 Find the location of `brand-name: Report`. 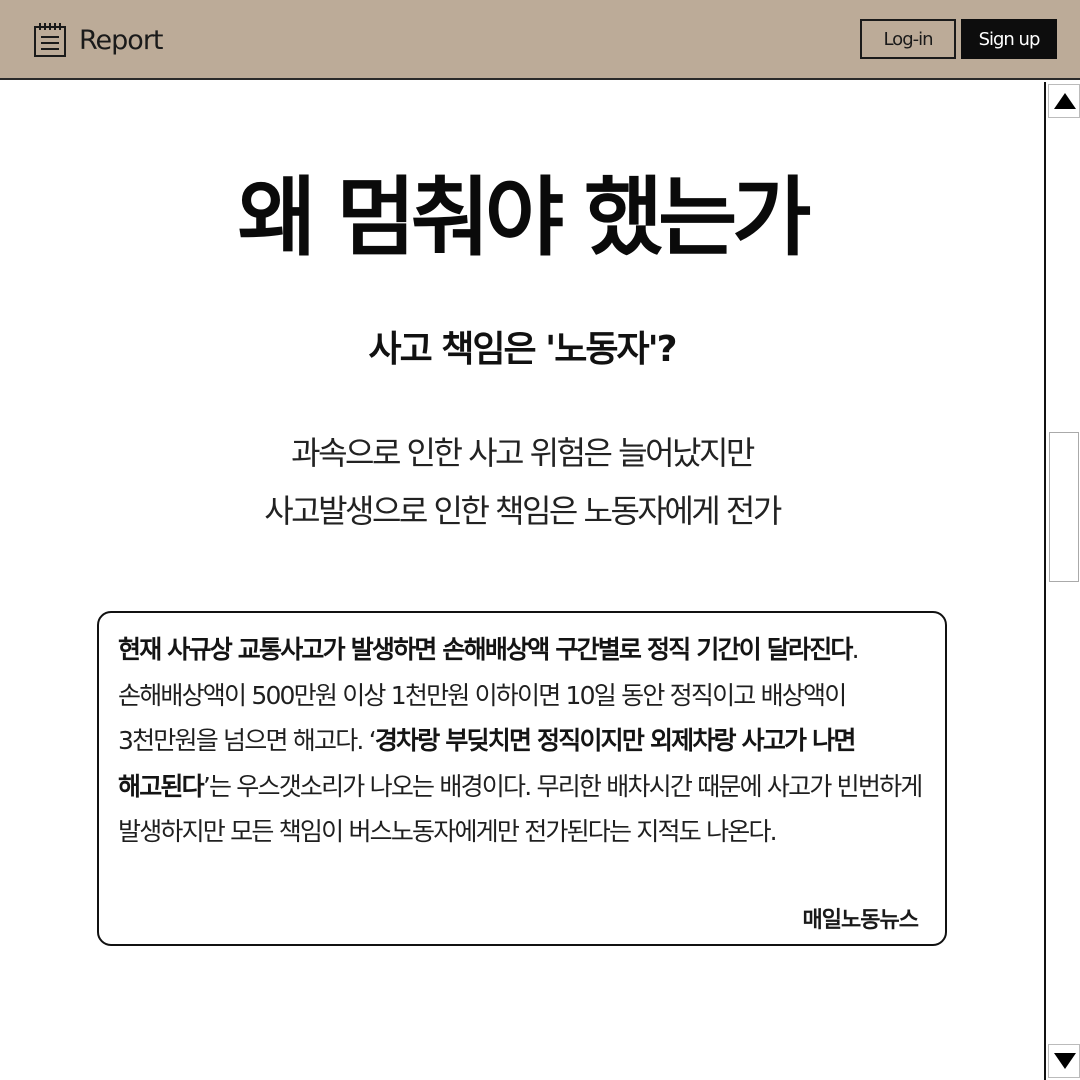

brand-name: Report is located at coordinates (121, 40).